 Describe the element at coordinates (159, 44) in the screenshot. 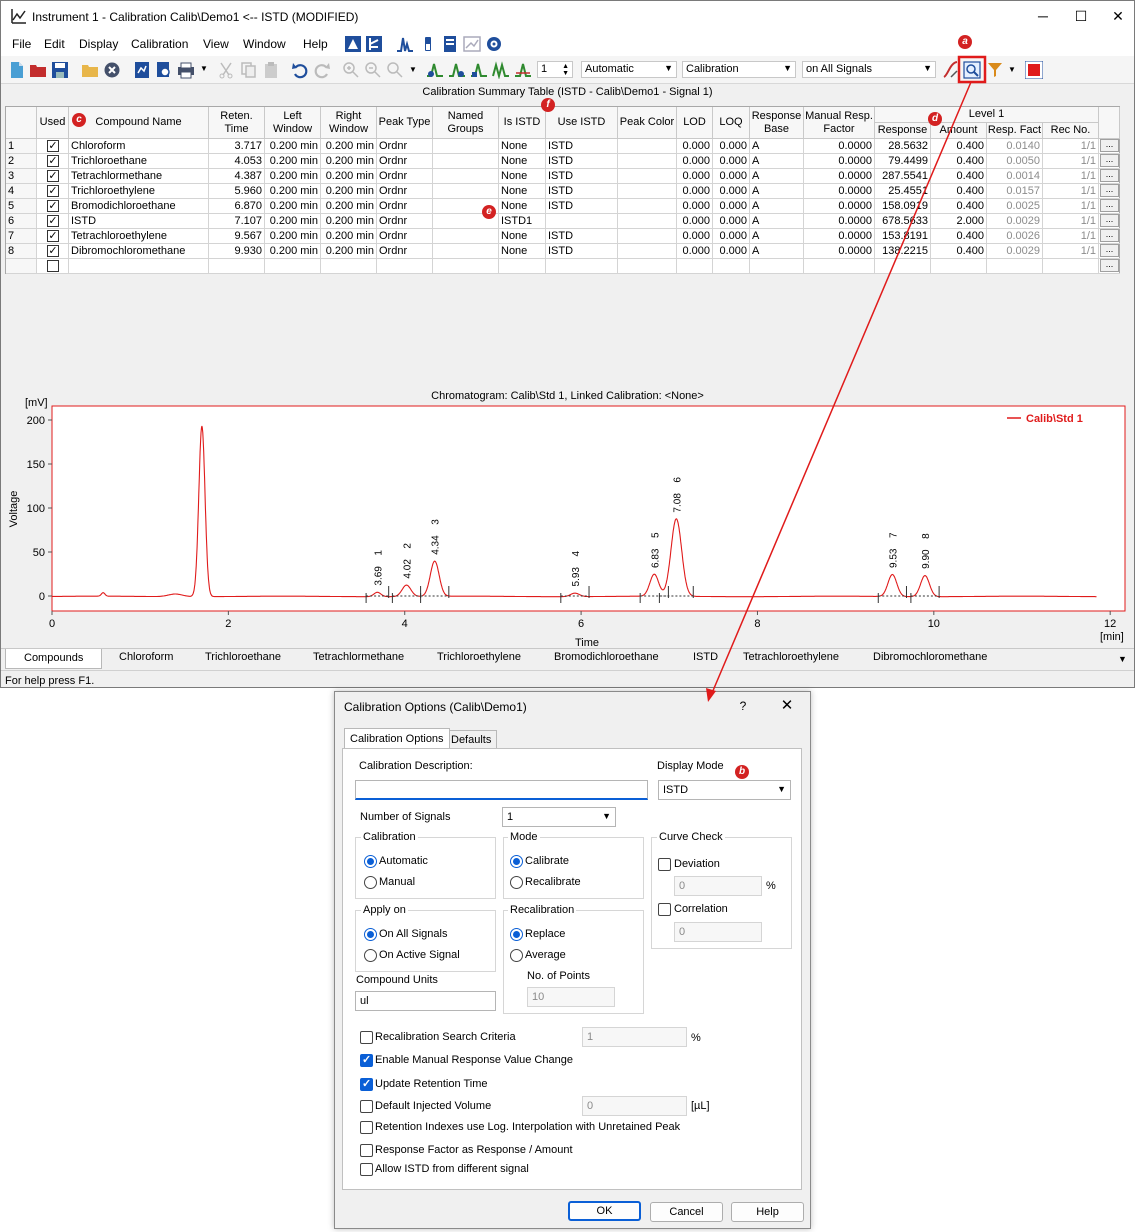

I see `menu-calibration: Calibration` at that location.